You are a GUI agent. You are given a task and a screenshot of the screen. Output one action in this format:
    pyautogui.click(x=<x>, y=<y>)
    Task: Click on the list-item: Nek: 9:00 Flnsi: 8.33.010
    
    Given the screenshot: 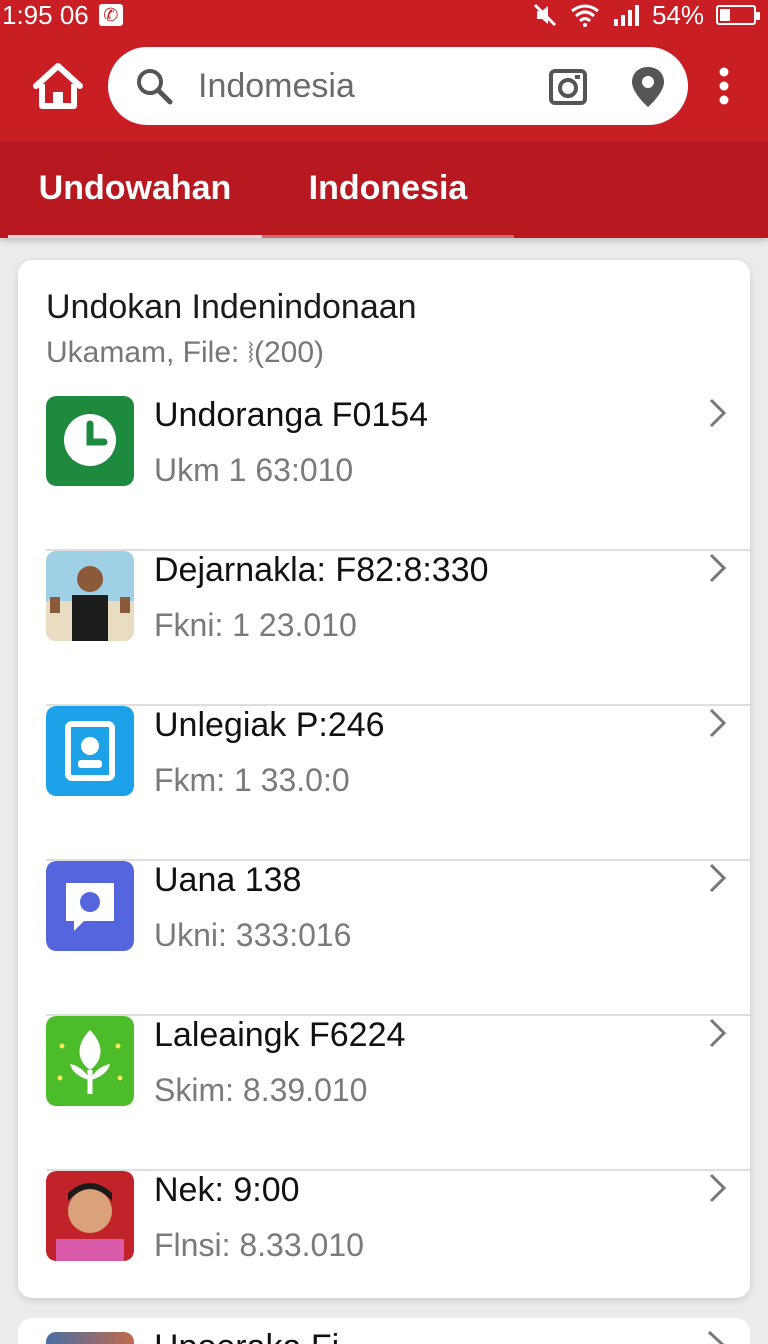 What is the action you would take?
    pyautogui.click(x=398, y=1248)
    